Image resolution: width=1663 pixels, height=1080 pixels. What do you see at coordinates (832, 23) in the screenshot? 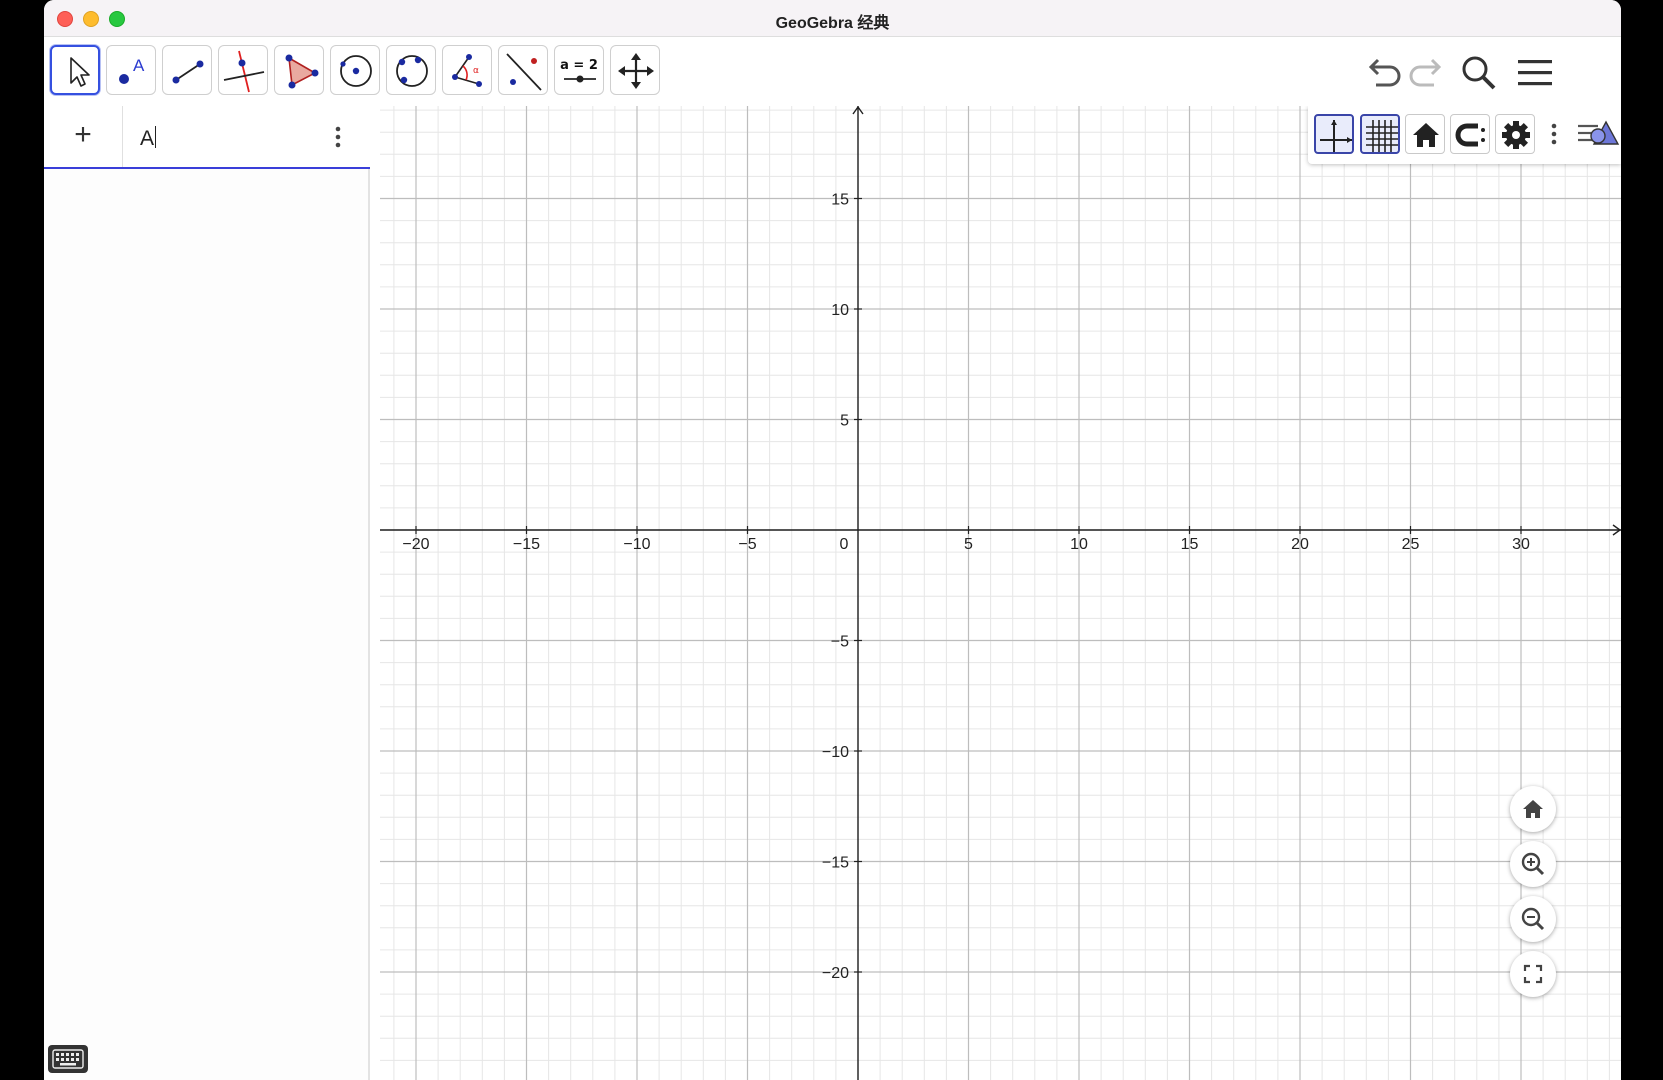
I see `window-title: GeoGebra 经典` at bounding box center [832, 23].